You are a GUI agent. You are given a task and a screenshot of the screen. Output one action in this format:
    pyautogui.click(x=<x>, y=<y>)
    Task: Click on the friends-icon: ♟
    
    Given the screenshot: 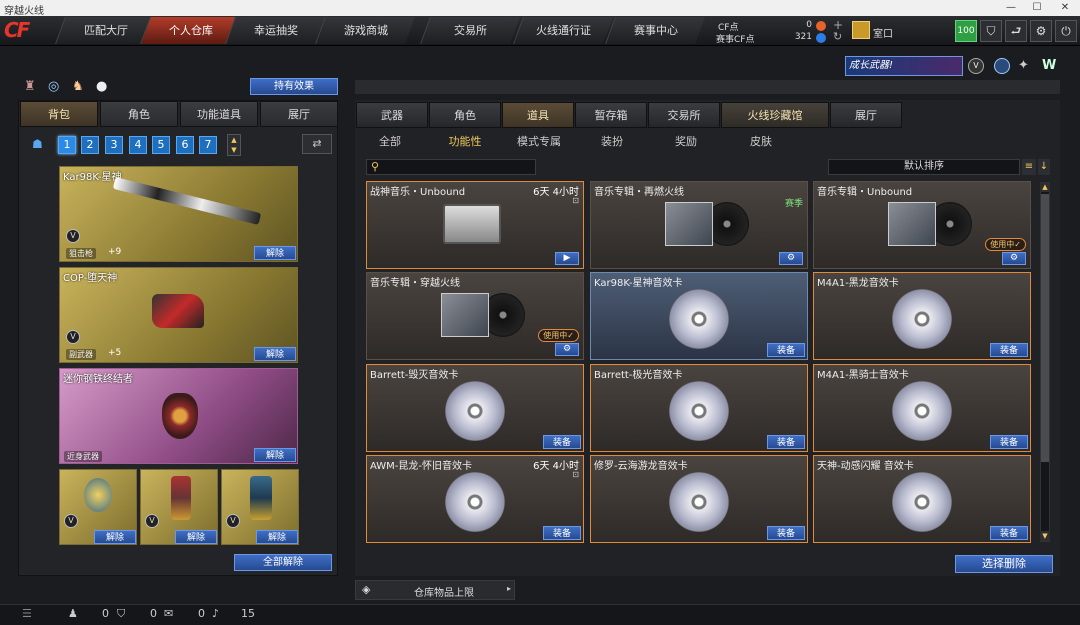 What is the action you would take?
    pyautogui.click(x=73, y=613)
    